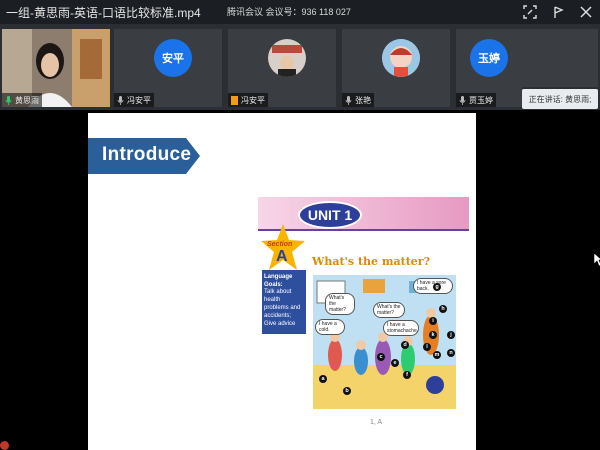  Describe the element at coordinates (278, 281) in the screenshot. I see `goals-title: Language Goals:` at that location.